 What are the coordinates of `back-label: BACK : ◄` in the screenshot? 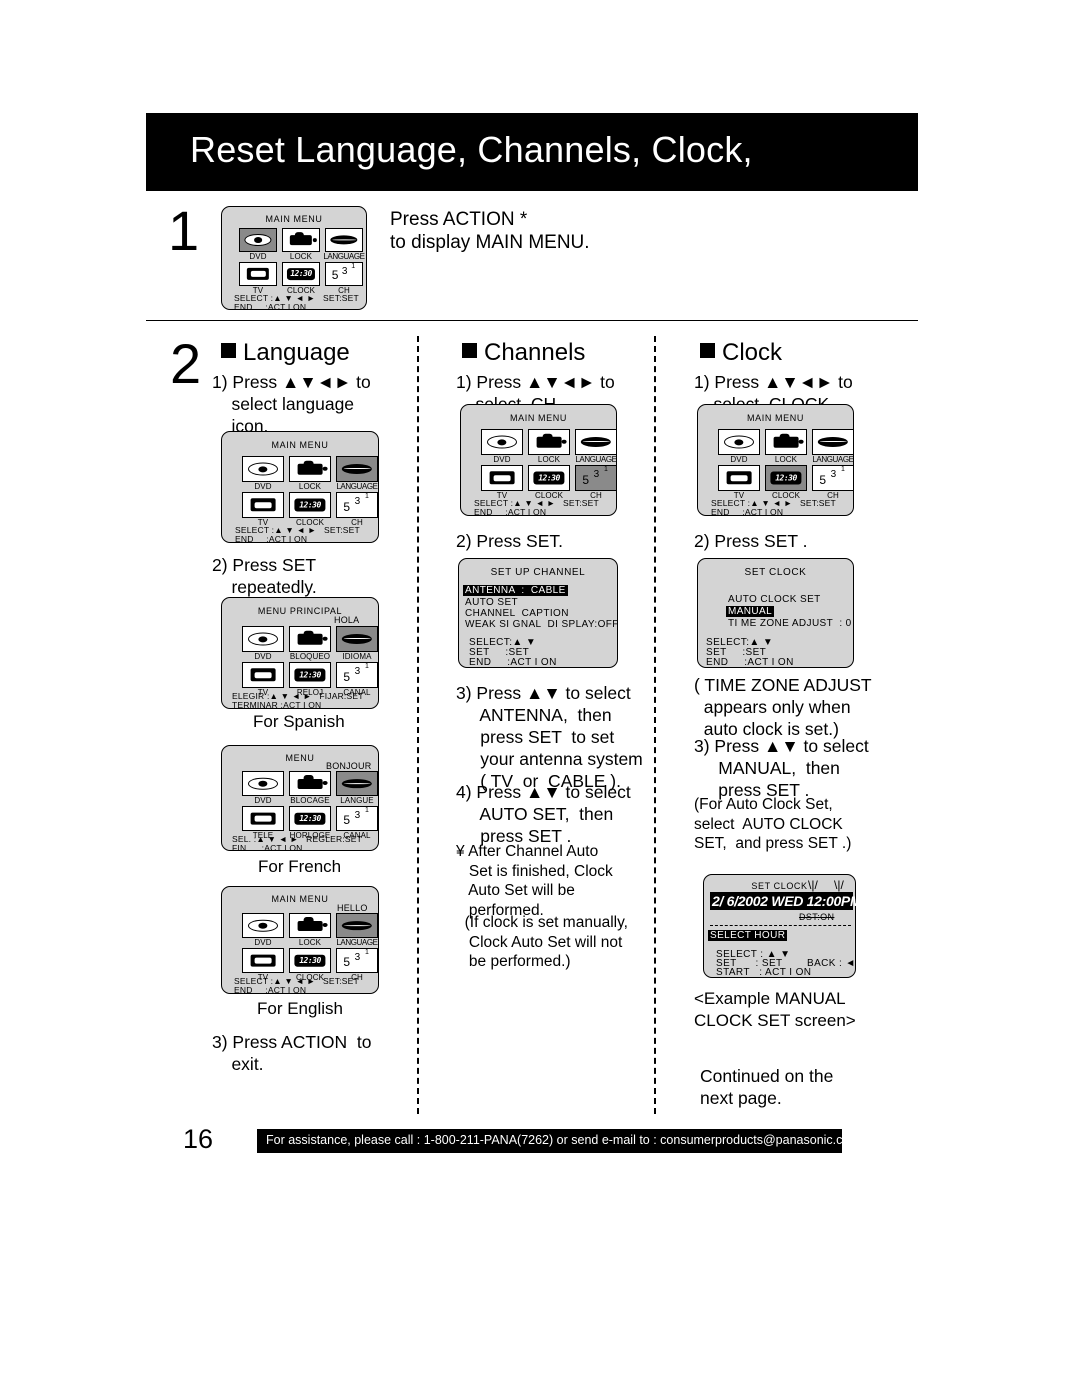 It's located at (831, 963).